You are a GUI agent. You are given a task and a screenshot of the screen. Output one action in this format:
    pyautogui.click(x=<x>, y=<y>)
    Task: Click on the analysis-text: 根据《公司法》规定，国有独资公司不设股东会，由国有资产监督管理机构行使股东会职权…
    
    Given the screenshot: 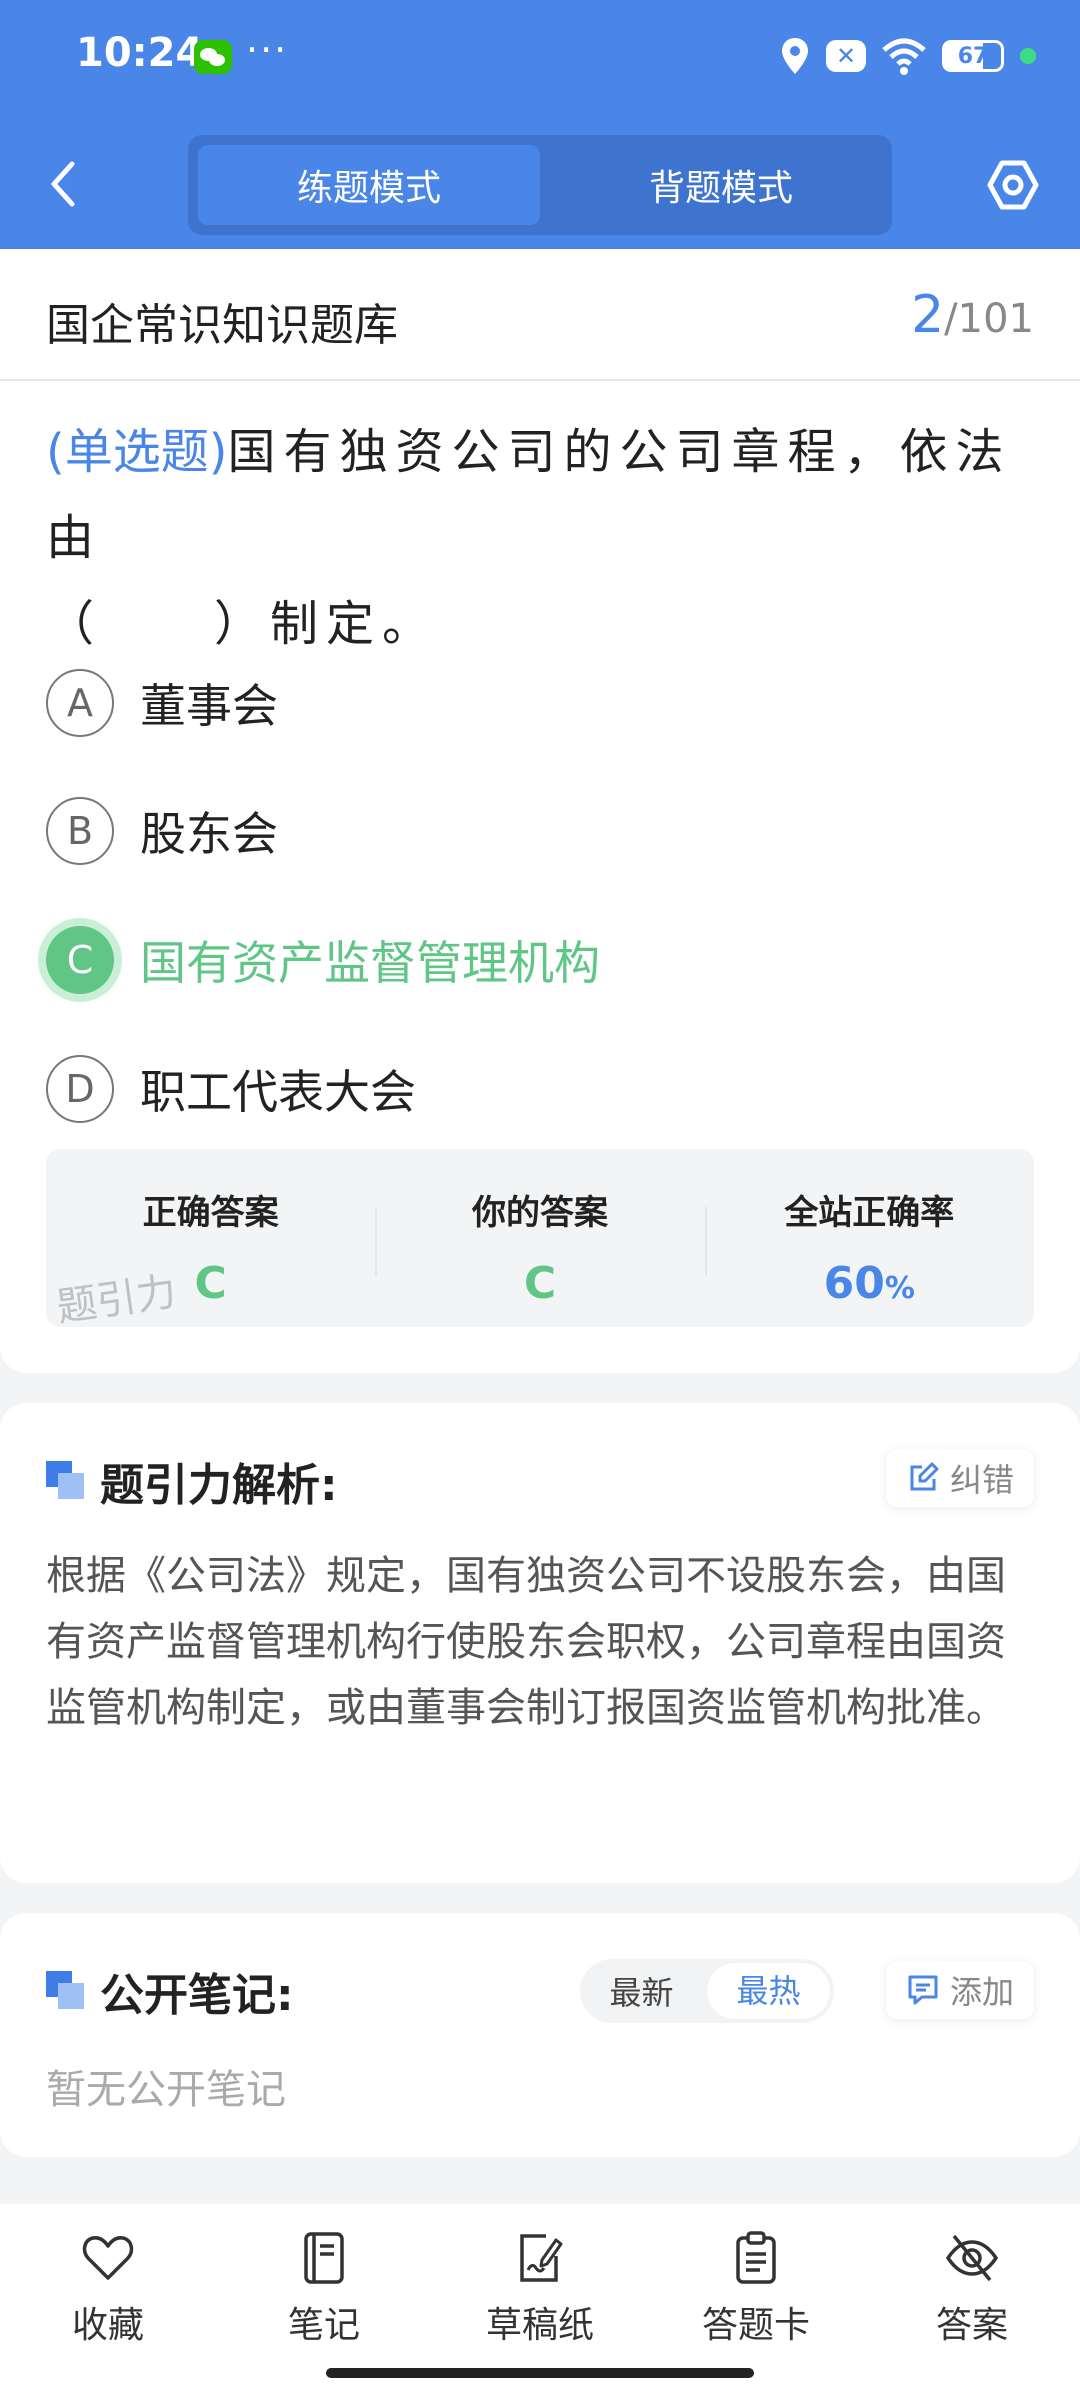 What is the action you would take?
    pyautogui.click(x=526, y=1642)
    